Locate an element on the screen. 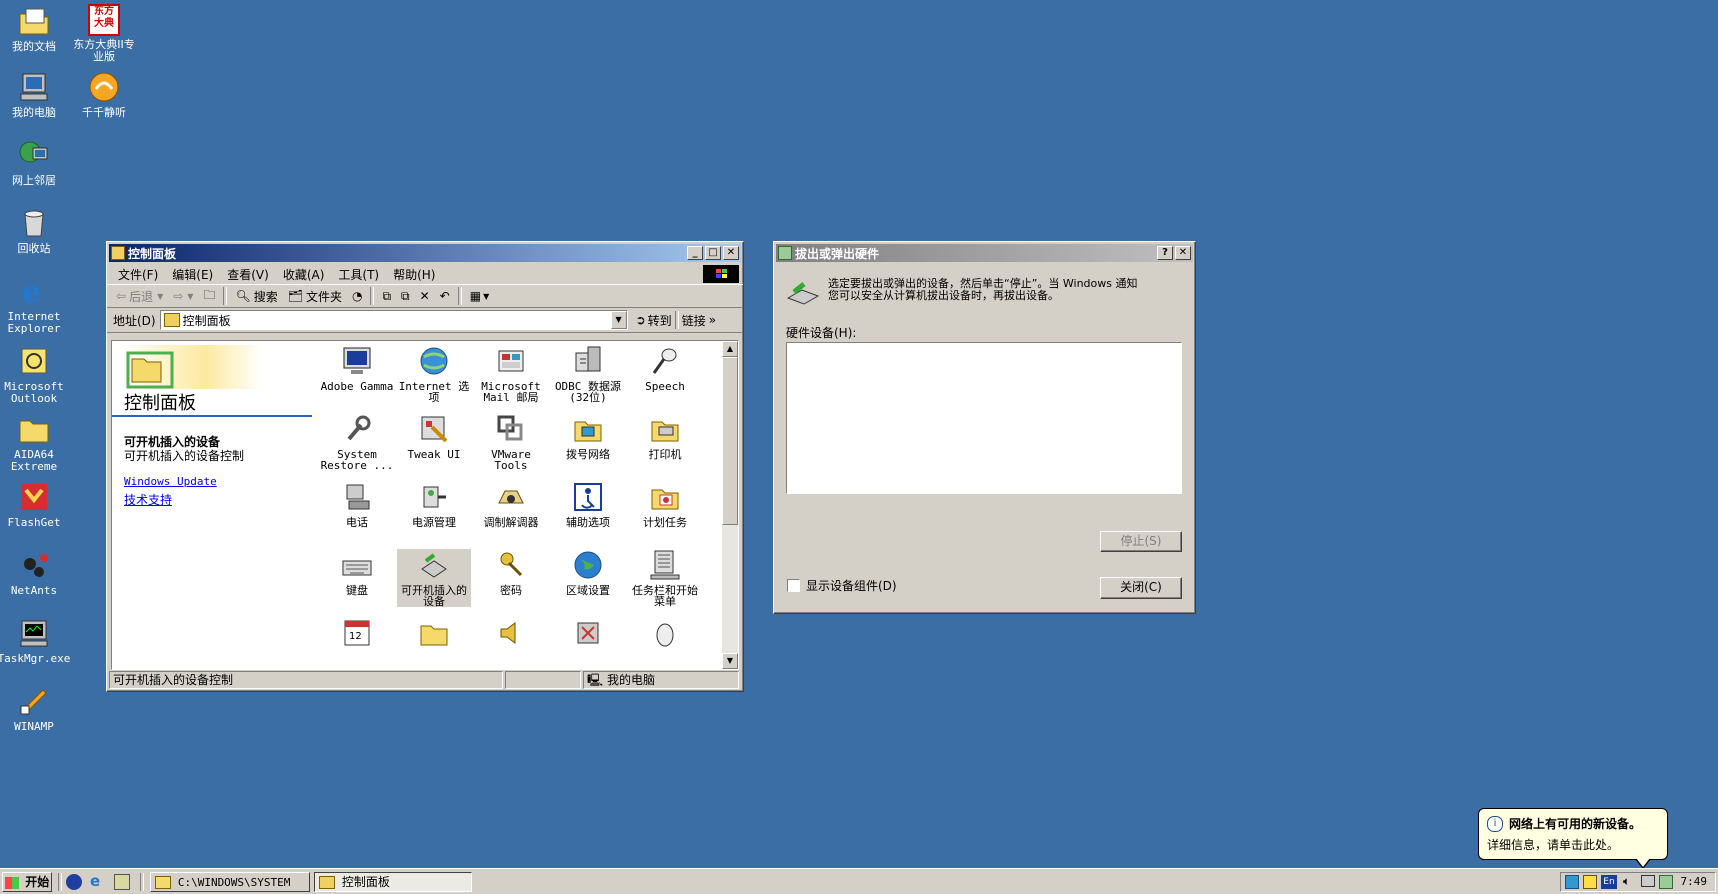 This screenshot has width=1718, height=894. cp-item-tweak-ui: Tweak UI is located at coordinates (434, 436).